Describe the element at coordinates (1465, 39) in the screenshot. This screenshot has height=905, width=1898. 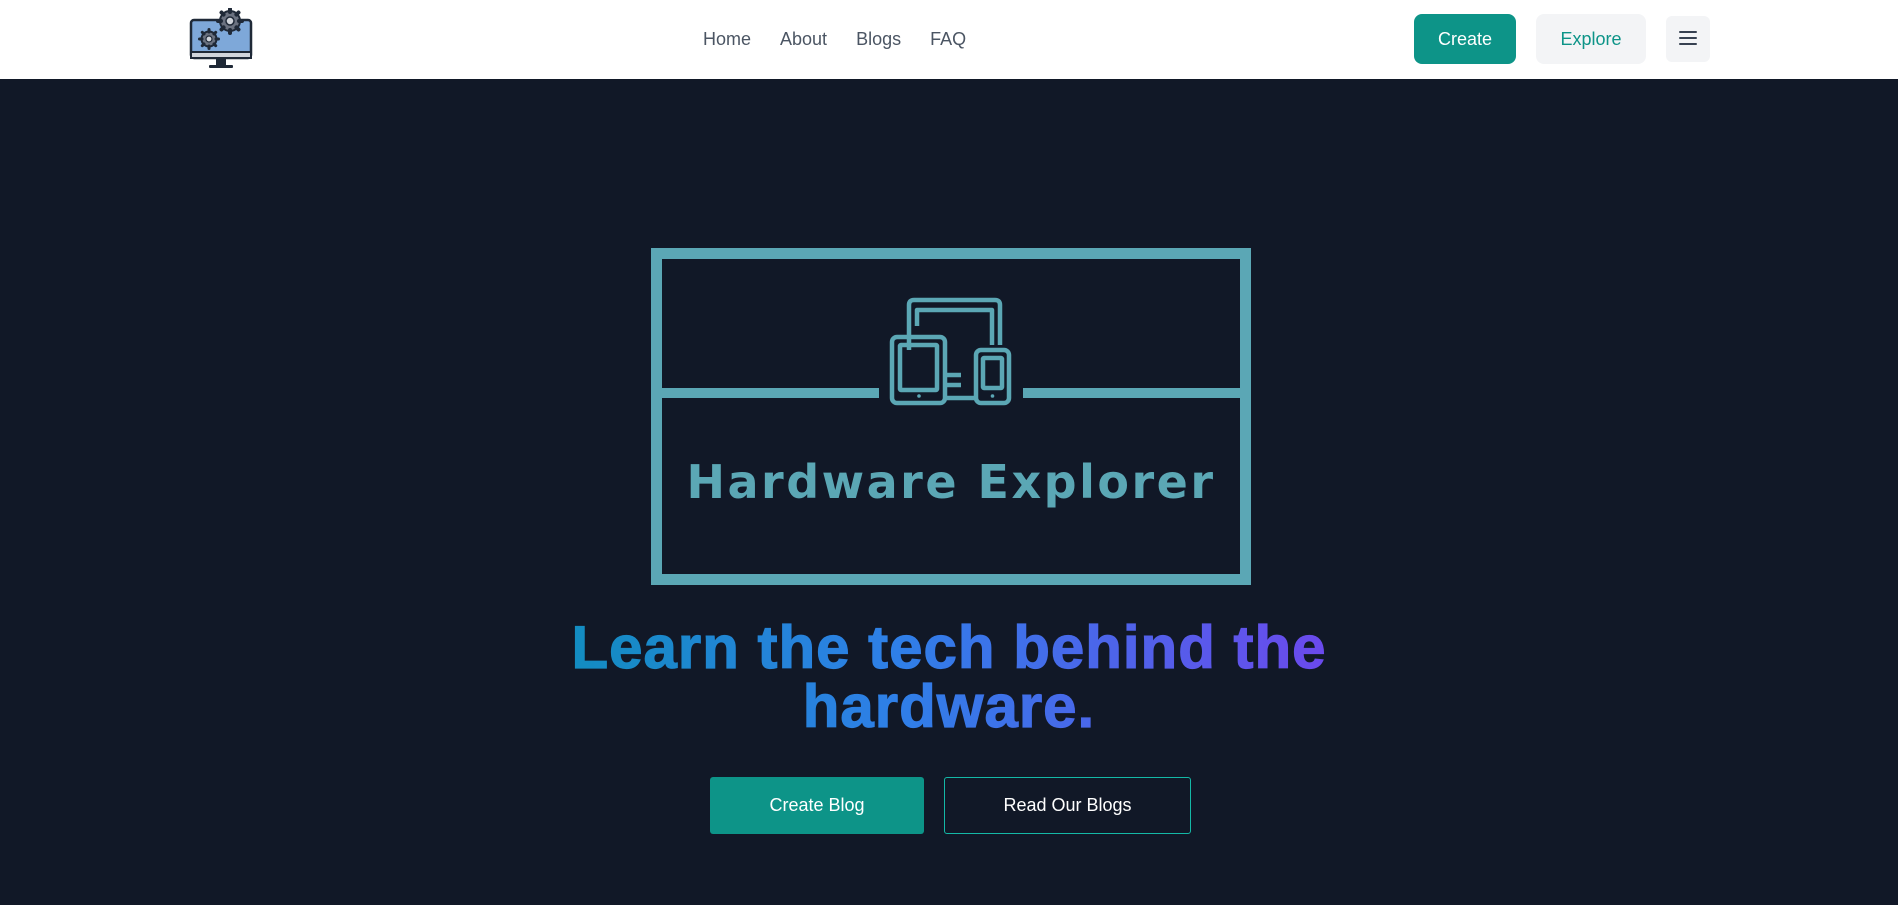
I see `create-button: Create` at that location.